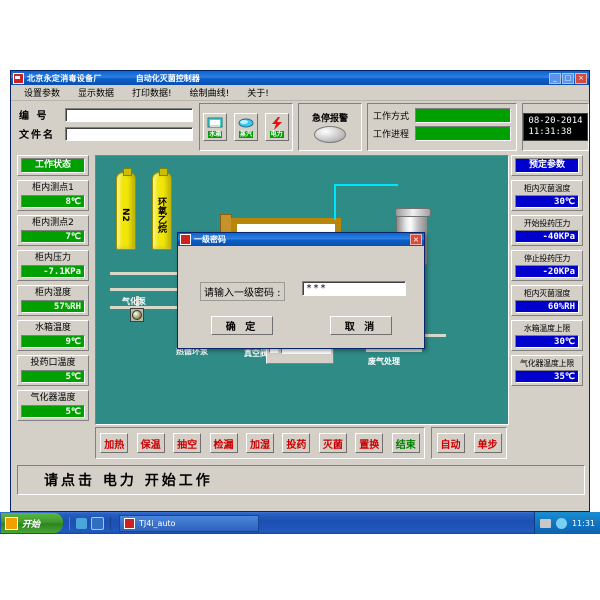 The width and height of the screenshot is (600, 600). I want to click on cyan-pipe-top, so click(366, 202).